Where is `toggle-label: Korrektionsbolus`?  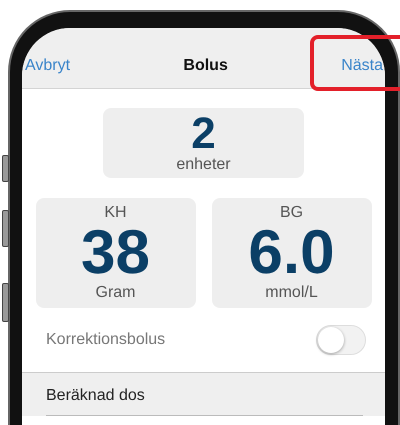 toggle-label: Korrektionsbolus is located at coordinates (106, 340).